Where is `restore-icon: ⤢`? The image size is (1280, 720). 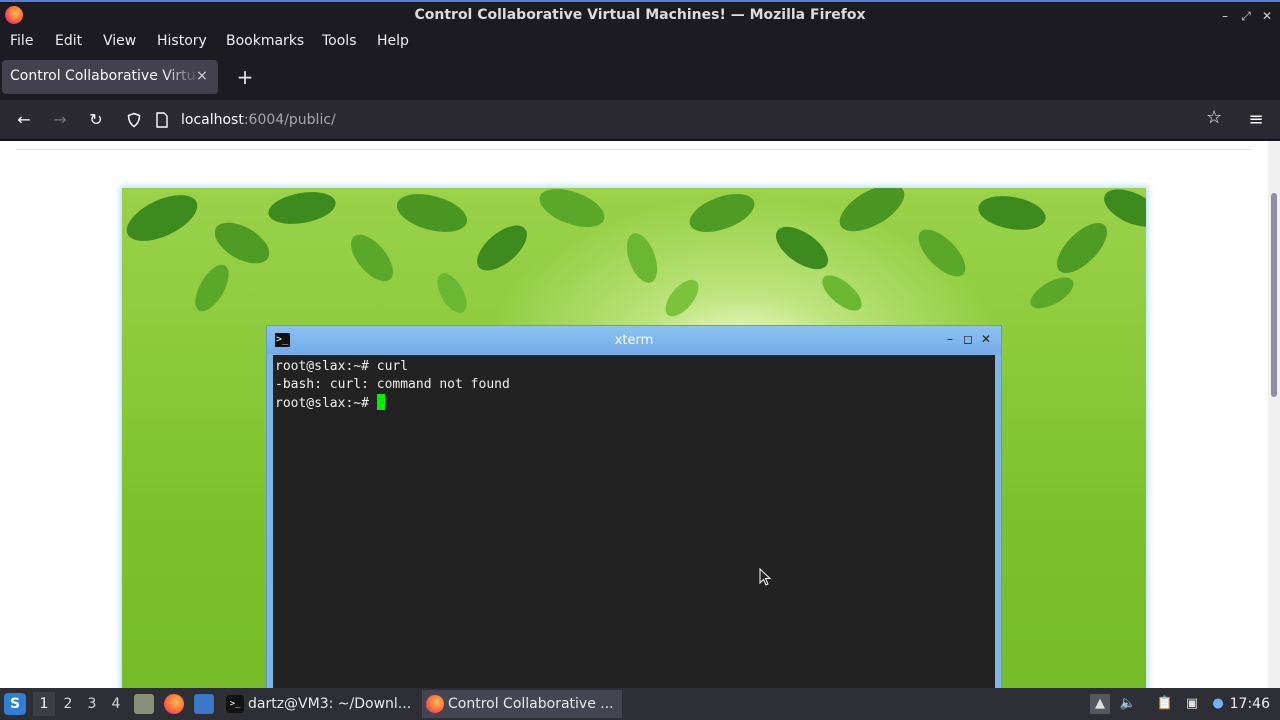
restore-icon: ⤢ is located at coordinates (1246, 16).